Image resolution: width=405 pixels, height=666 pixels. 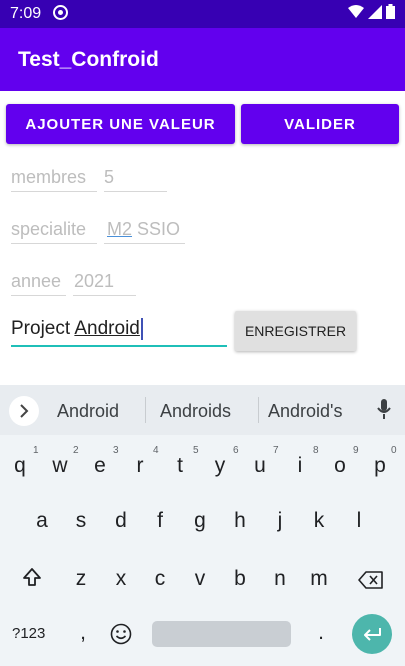 What do you see at coordinates (121, 521) in the screenshot?
I see `key-d: d` at bounding box center [121, 521].